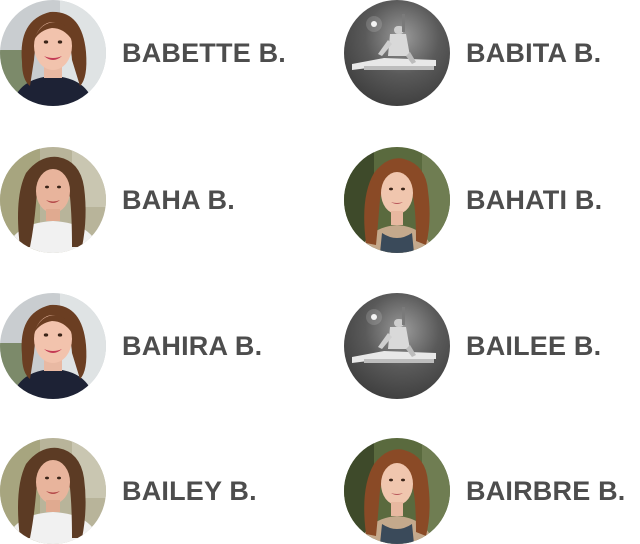  I want to click on profile-name: BABITA B., so click(533, 53).